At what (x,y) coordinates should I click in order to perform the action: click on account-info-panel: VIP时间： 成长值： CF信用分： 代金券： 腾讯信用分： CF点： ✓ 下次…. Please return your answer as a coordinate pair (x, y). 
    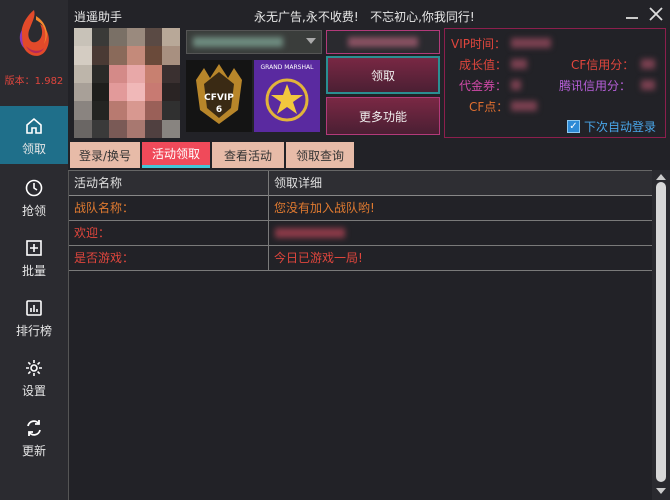
    Looking at the image, I should click on (555, 83).